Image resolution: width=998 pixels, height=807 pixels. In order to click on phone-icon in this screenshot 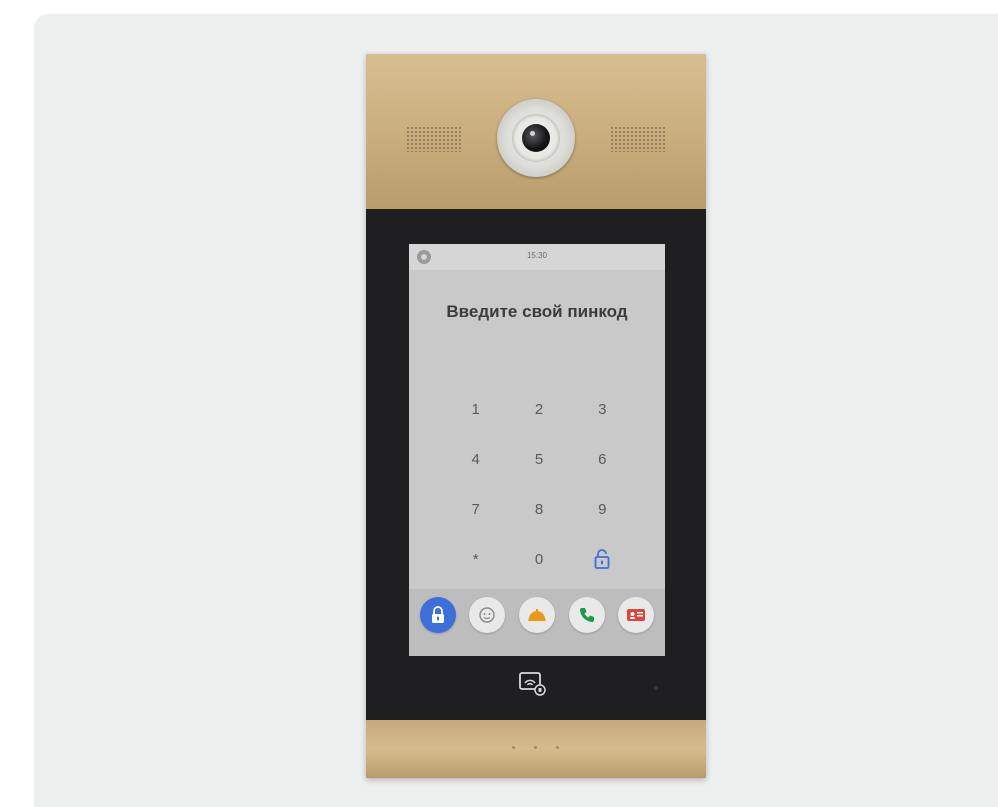, I will do `click(586, 615)`.